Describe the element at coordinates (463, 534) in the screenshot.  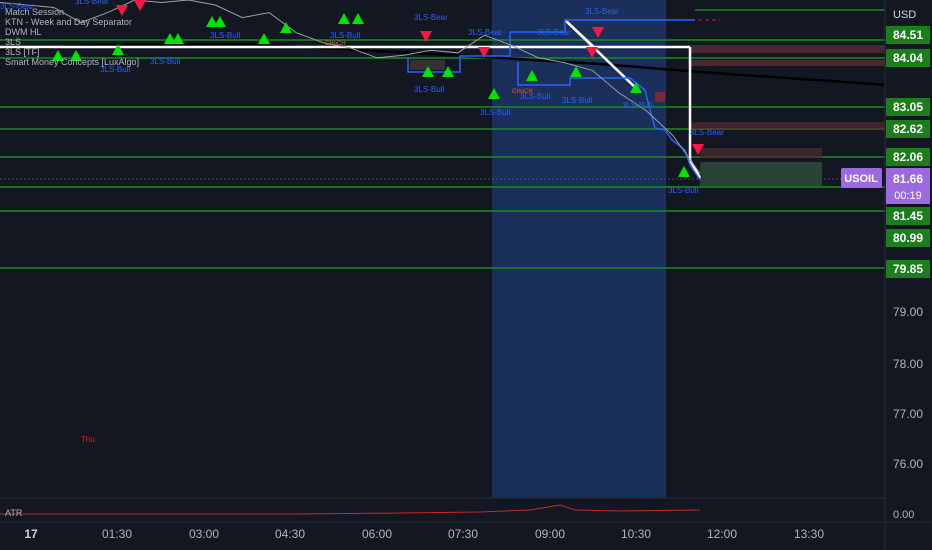
I see `x-tick-label: 07:30` at that location.